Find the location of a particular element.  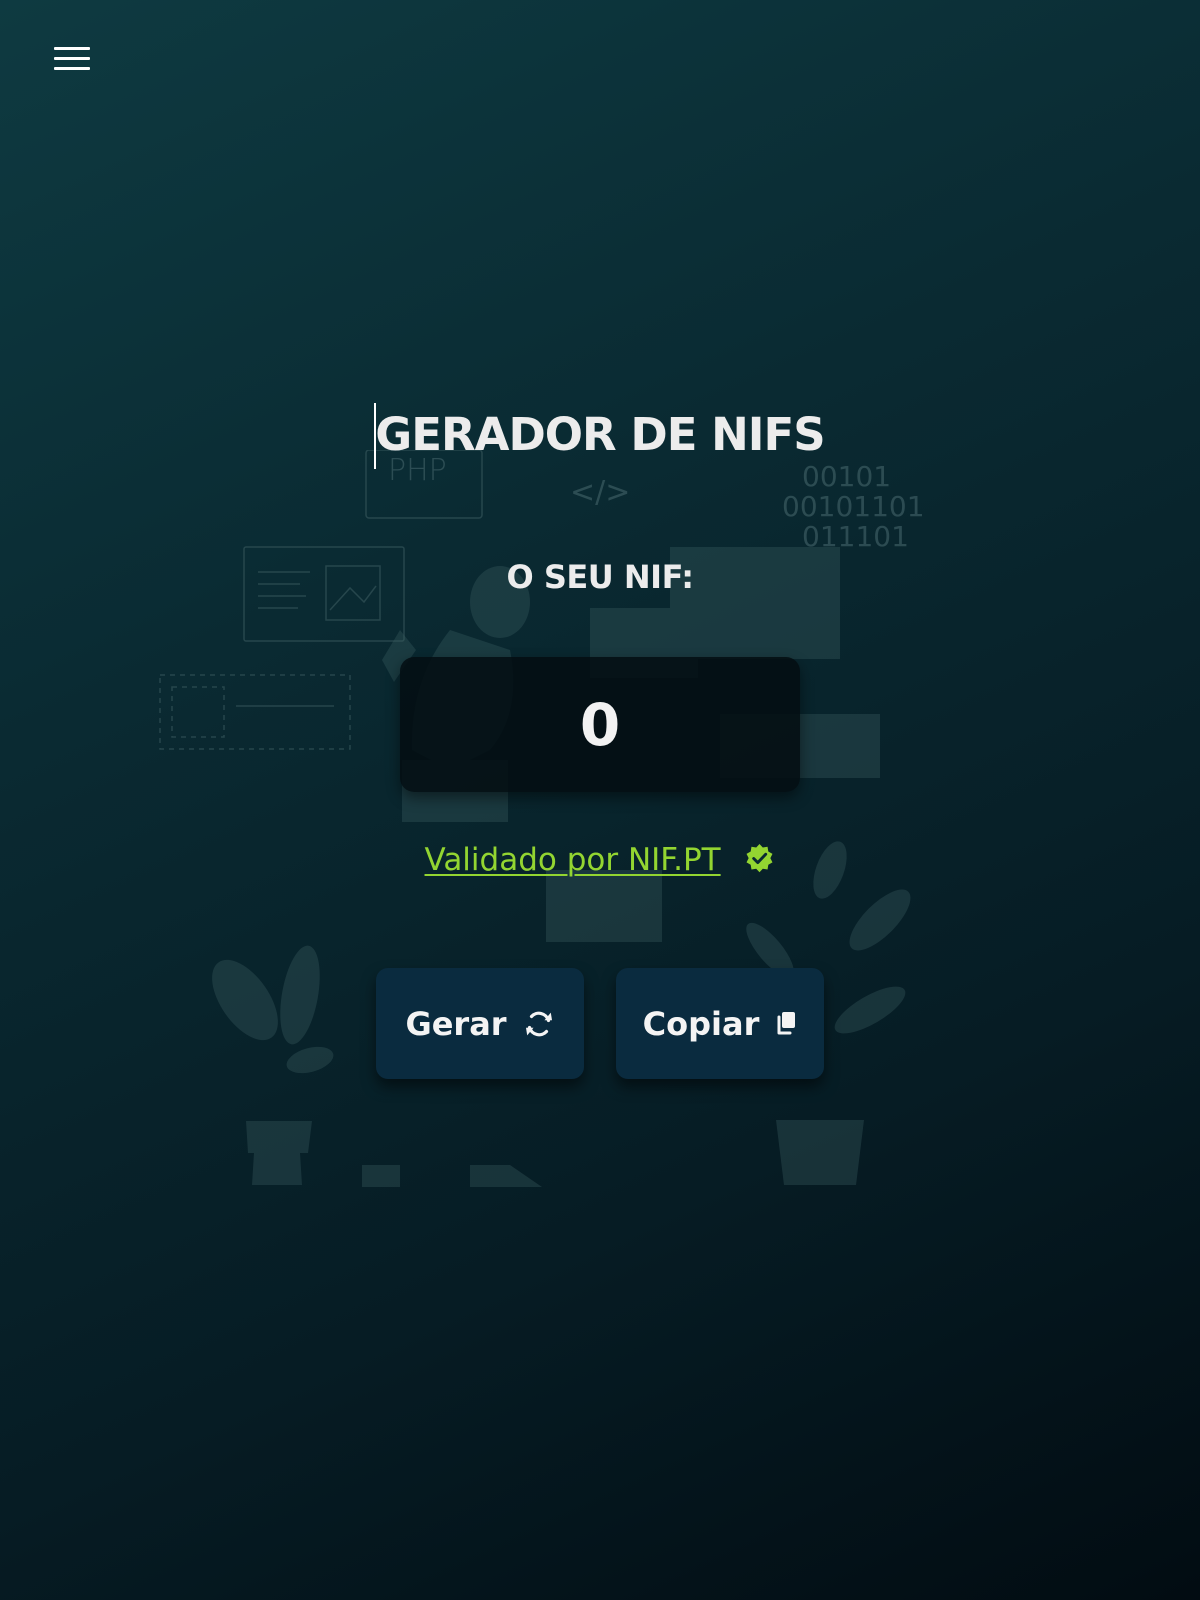

validation-row: Validado por NIF.PT is located at coordinates (600, 860).